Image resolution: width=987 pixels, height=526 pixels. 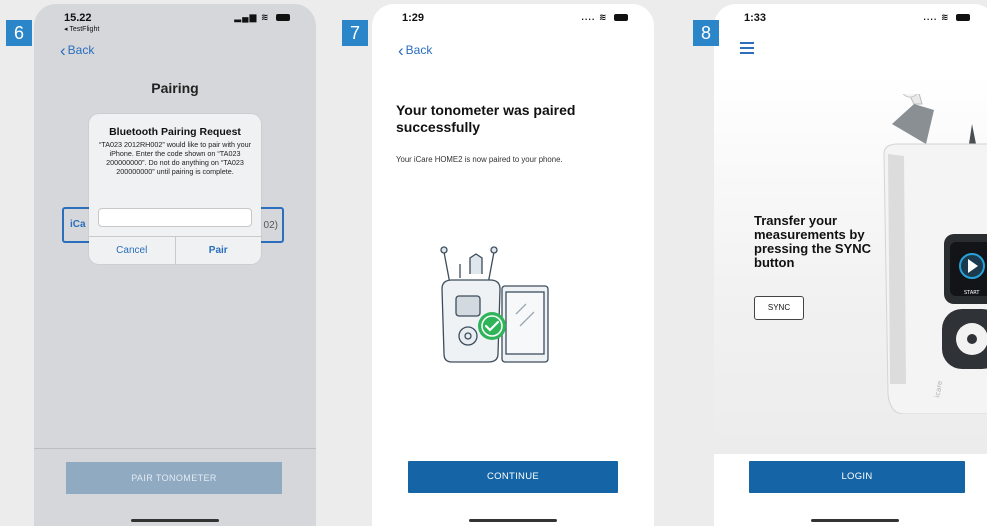 What do you see at coordinates (513, 477) in the screenshot?
I see `continue-button: CONTINUE` at bounding box center [513, 477].